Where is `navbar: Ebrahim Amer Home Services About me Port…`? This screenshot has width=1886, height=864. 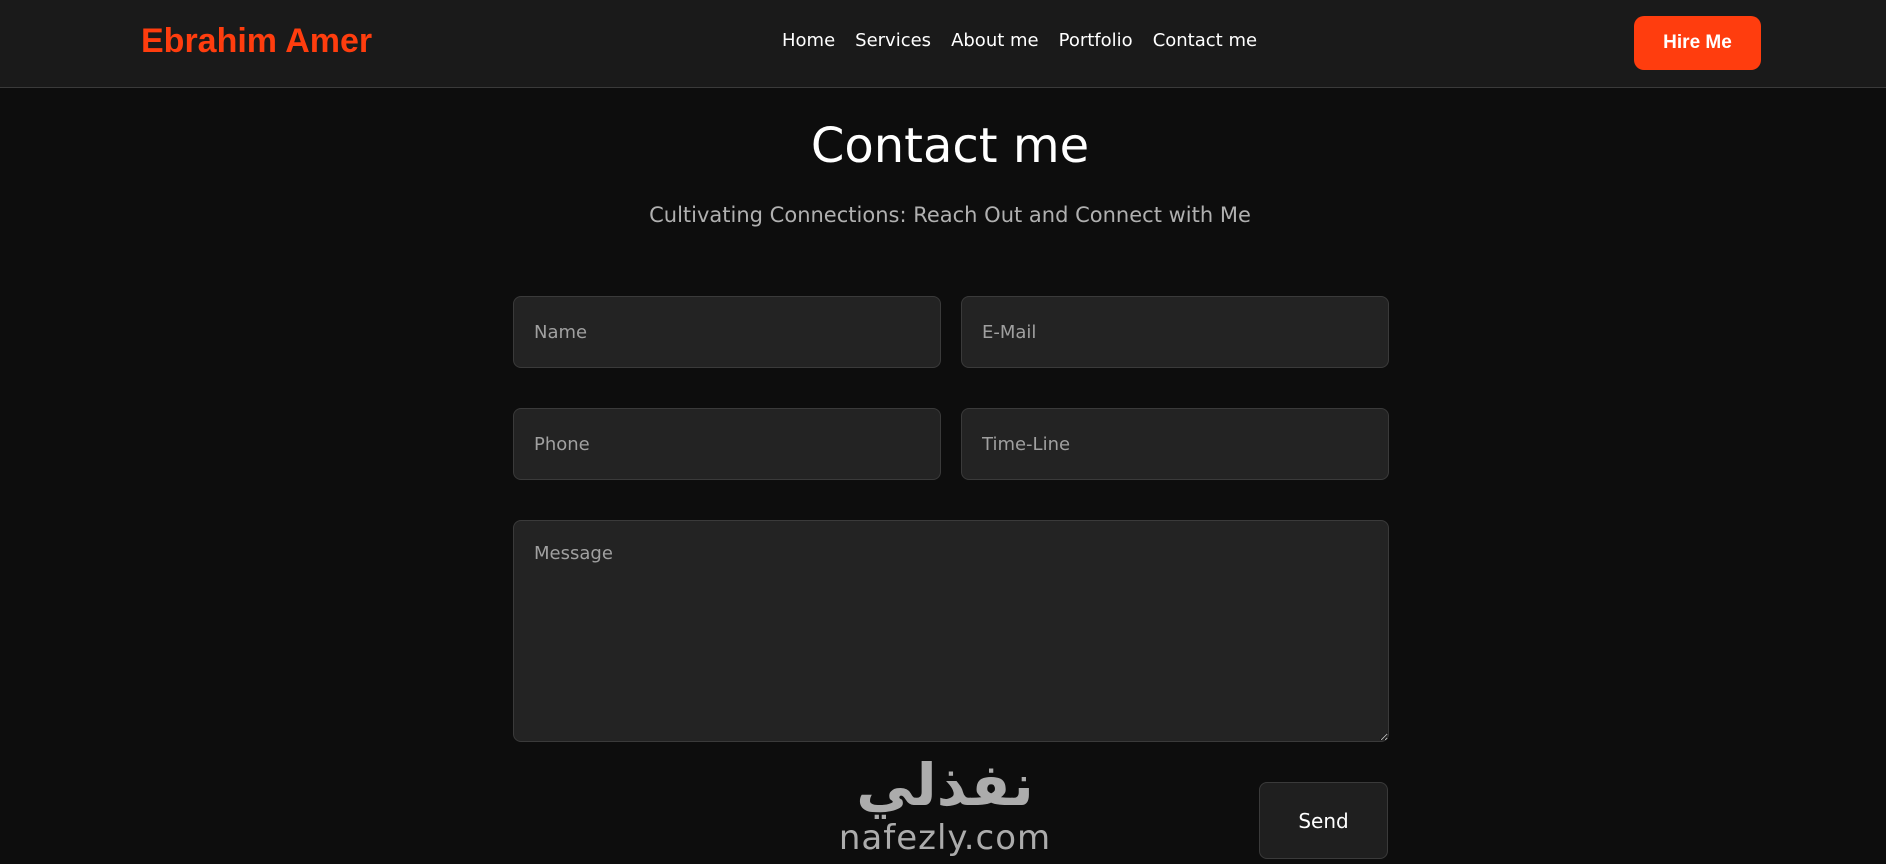
navbar: Ebrahim Amer Home Services About me Port… is located at coordinates (943, 44).